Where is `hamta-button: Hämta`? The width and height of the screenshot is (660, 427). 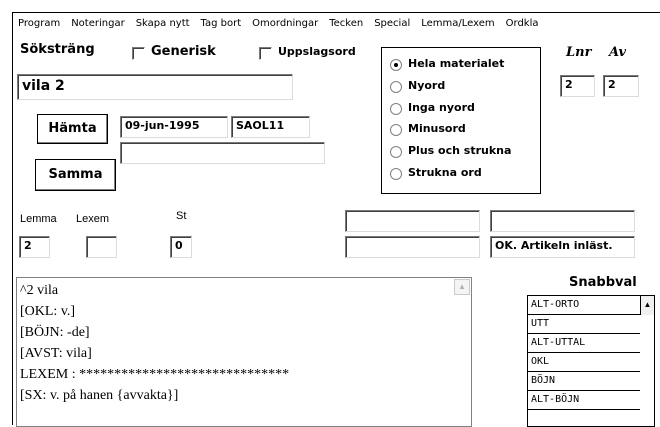 hamta-button: Hämta is located at coordinates (72, 129).